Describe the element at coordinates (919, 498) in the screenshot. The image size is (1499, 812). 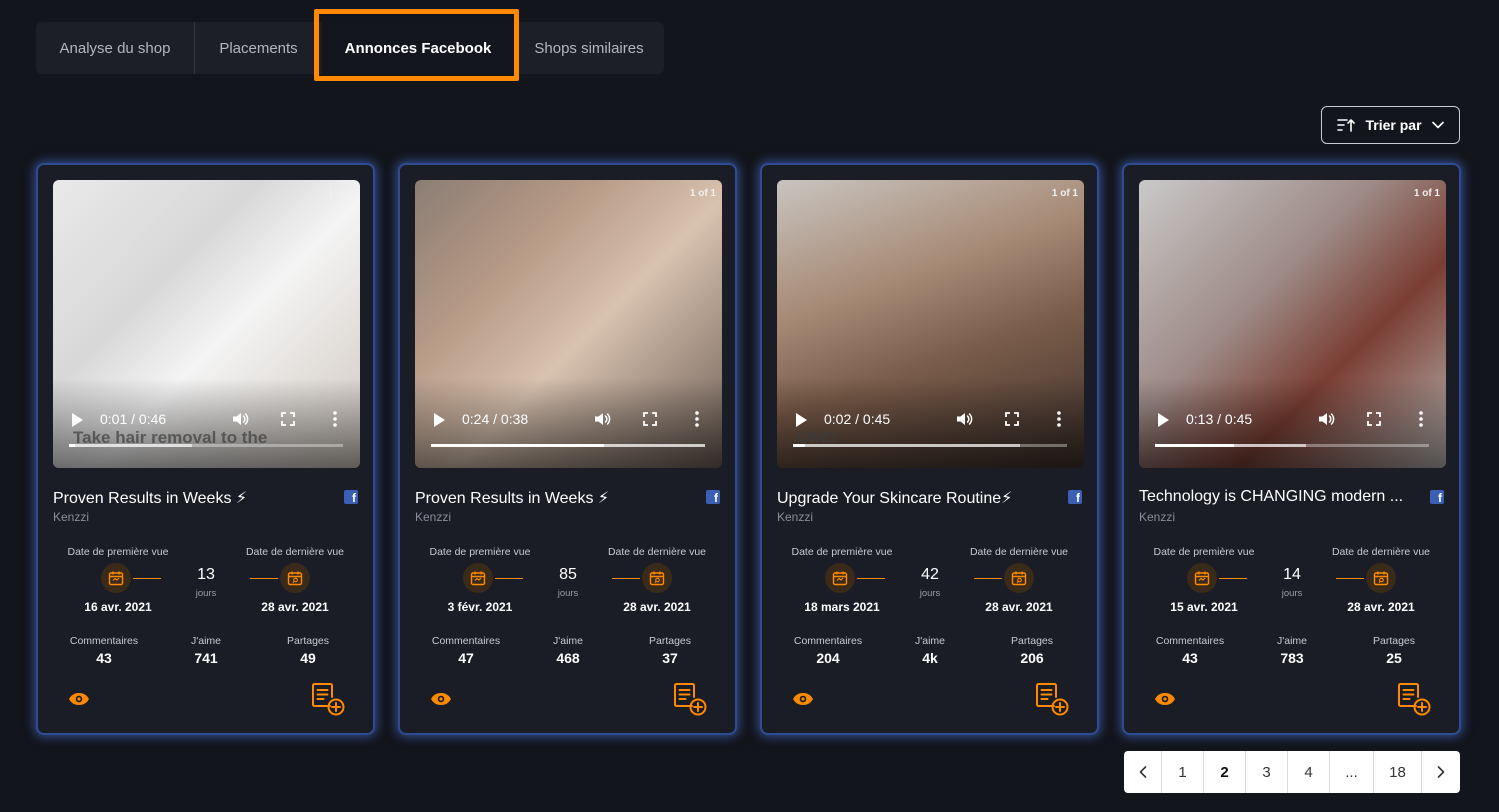
I see `ad-title: Upgrade Your Skincare Routine⚡` at that location.